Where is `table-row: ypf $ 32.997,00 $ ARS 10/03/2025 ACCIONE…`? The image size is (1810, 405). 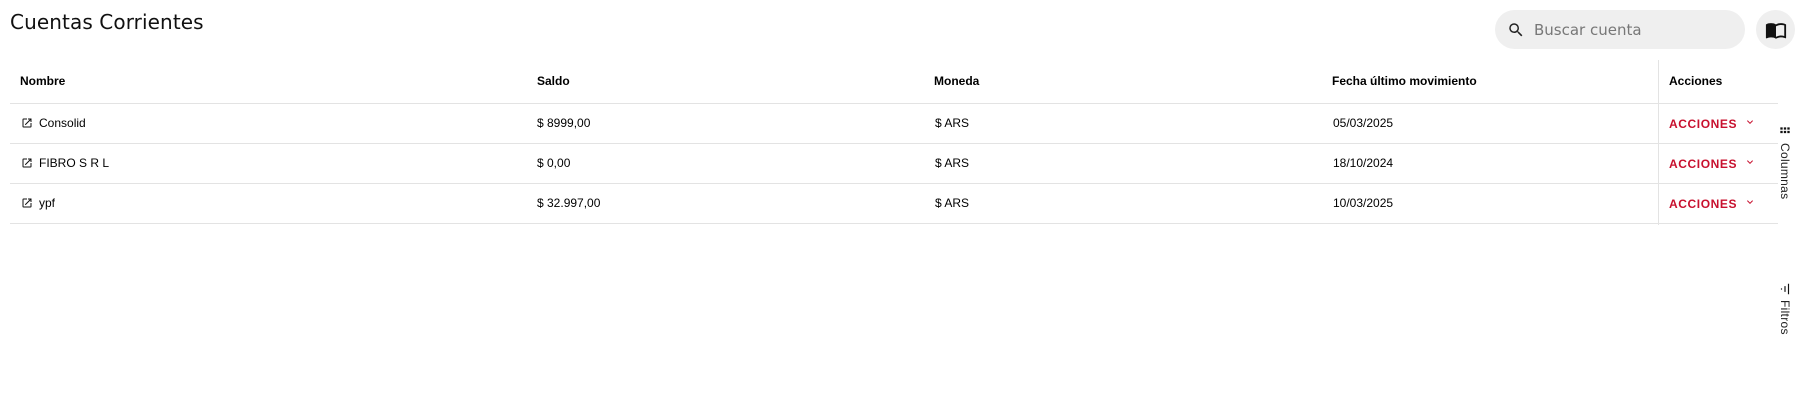 table-row: ypf $ 32.997,00 $ ARS 10/03/2025 ACCIONE… is located at coordinates (894, 204).